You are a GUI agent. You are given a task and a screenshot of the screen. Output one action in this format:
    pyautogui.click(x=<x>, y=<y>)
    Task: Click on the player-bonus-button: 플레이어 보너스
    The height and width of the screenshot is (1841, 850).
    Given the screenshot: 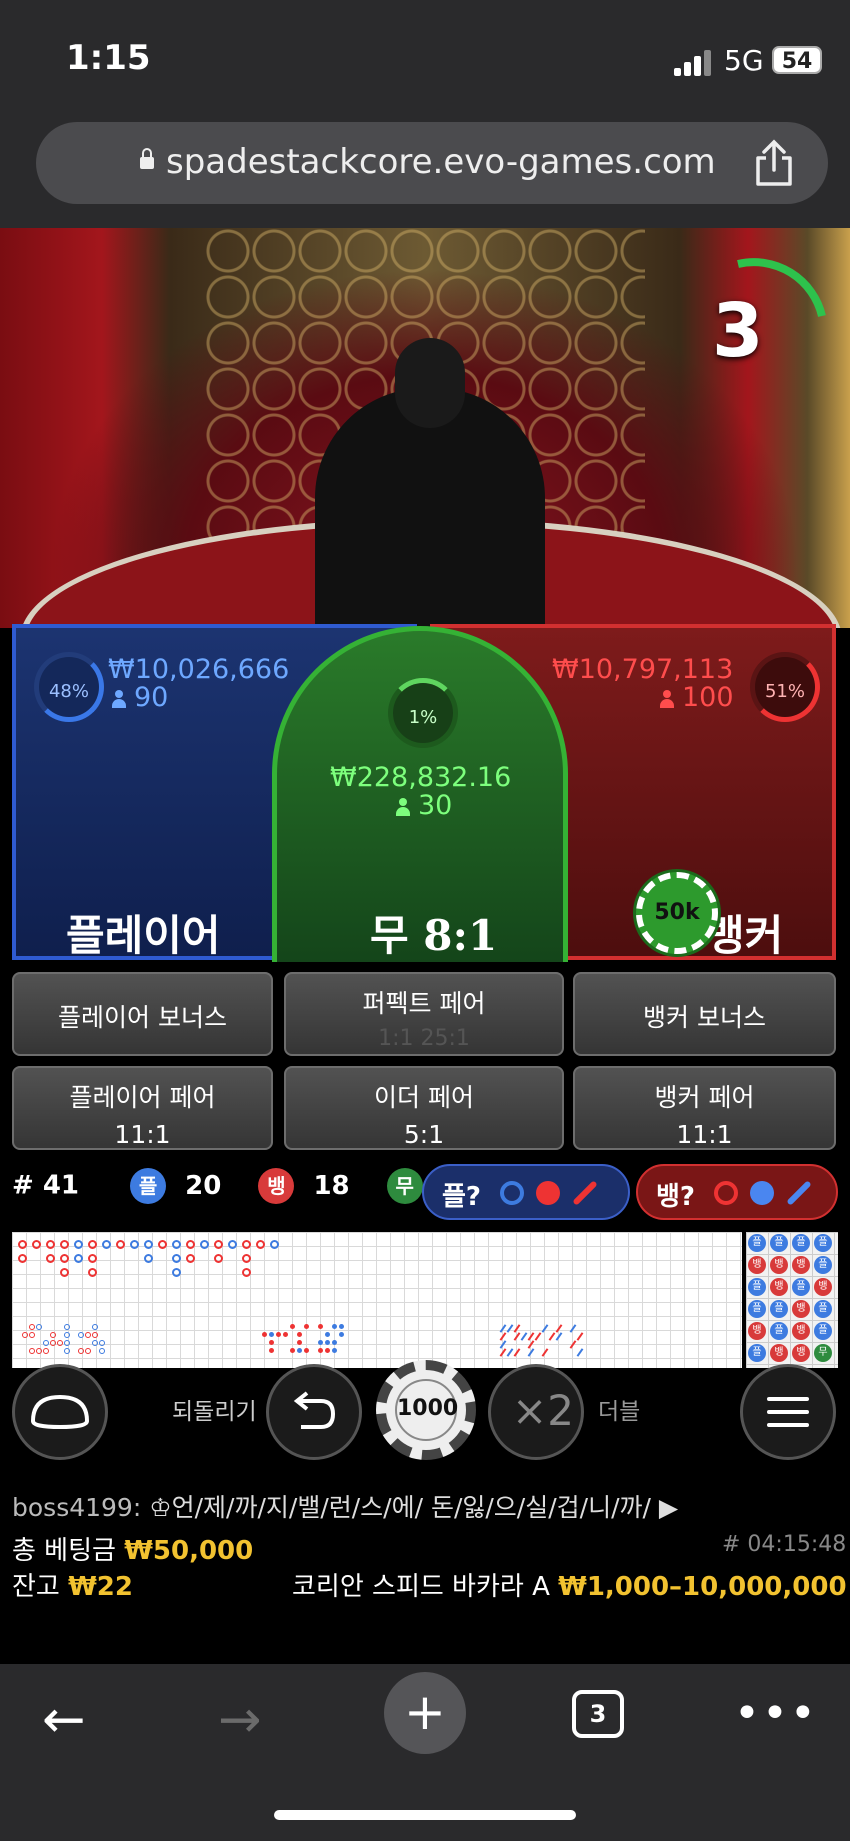 What is the action you would take?
    pyautogui.click(x=142, y=1014)
    